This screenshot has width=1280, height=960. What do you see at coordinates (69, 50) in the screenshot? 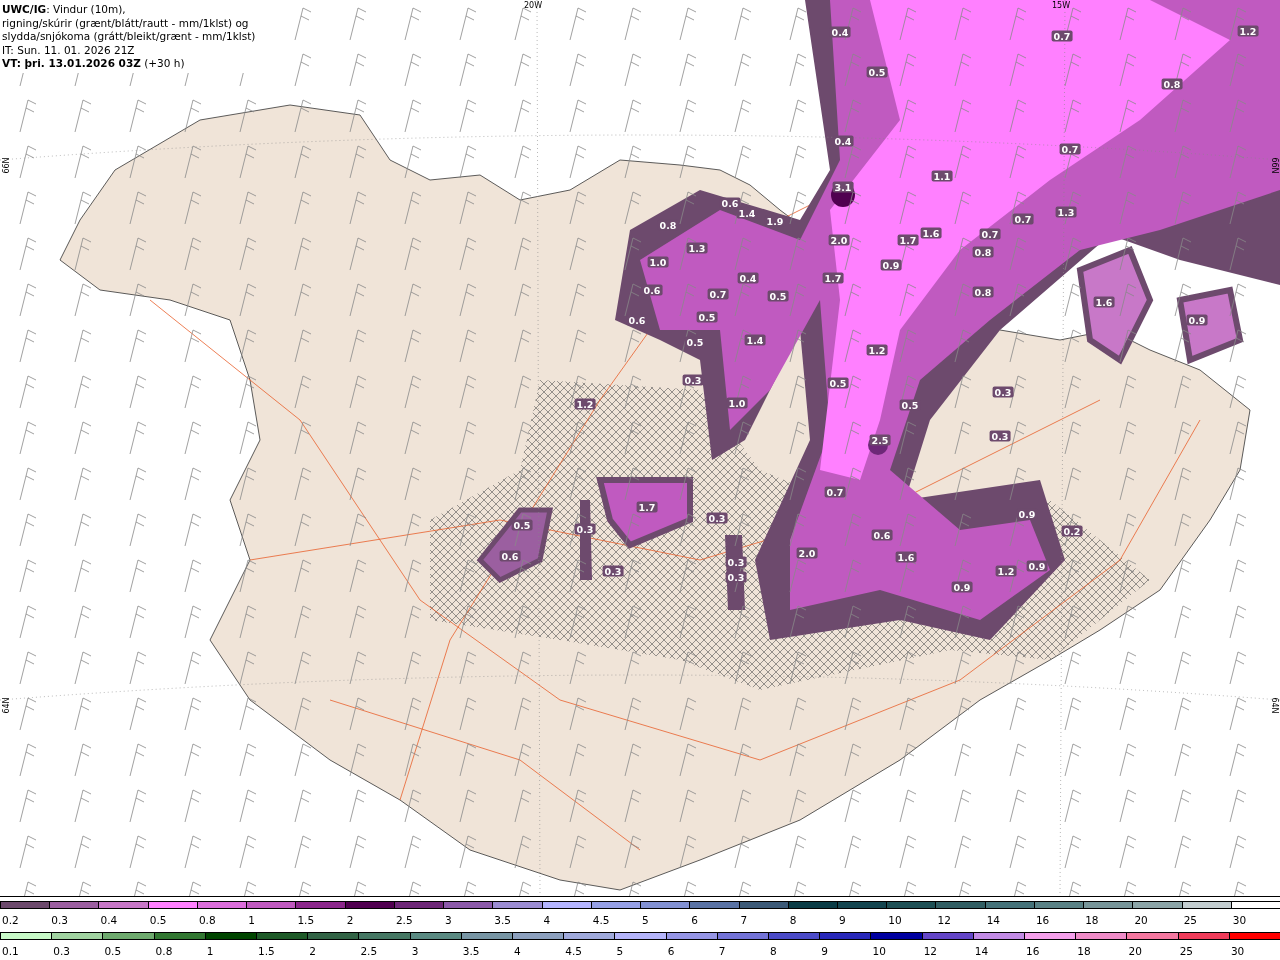
I see `header-text: IT: Sun. 11. 01. 2026 21Z` at bounding box center [69, 50].